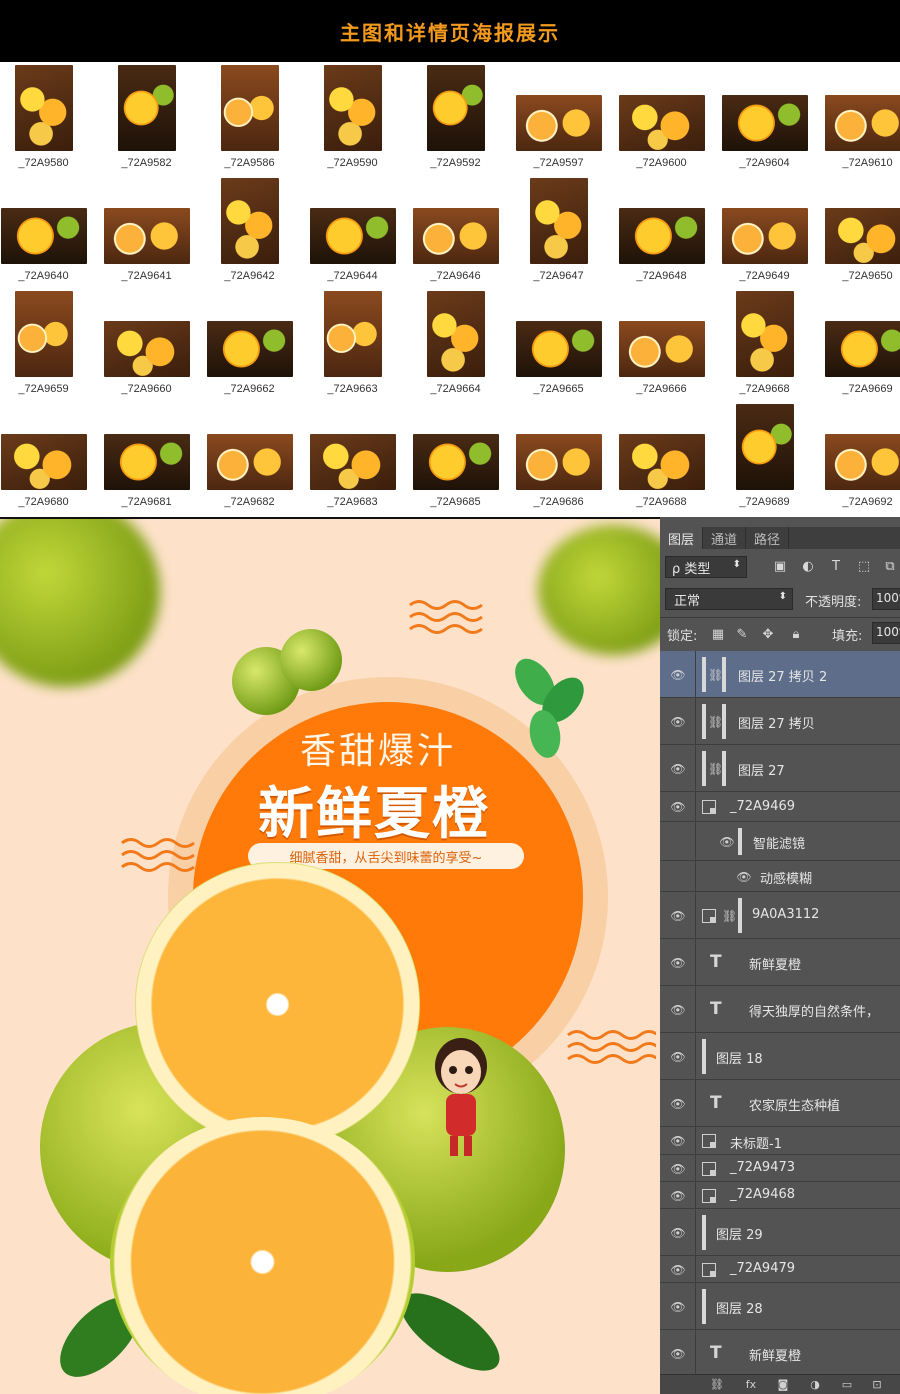 The image size is (900, 1394). What do you see at coordinates (756, 1142) in the screenshot?
I see `layer-name: 未标题-1` at bounding box center [756, 1142].